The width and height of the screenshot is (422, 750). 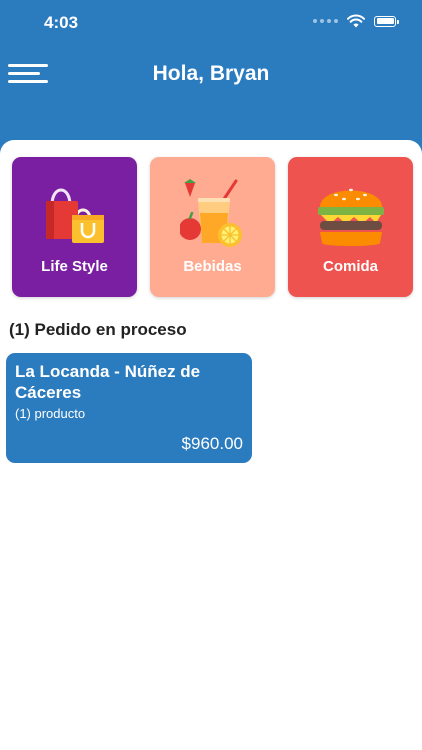 What do you see at coordinates (74, 266) in the screenshot?
I see `category-label: Life Style` at bounding box center [74, 266].